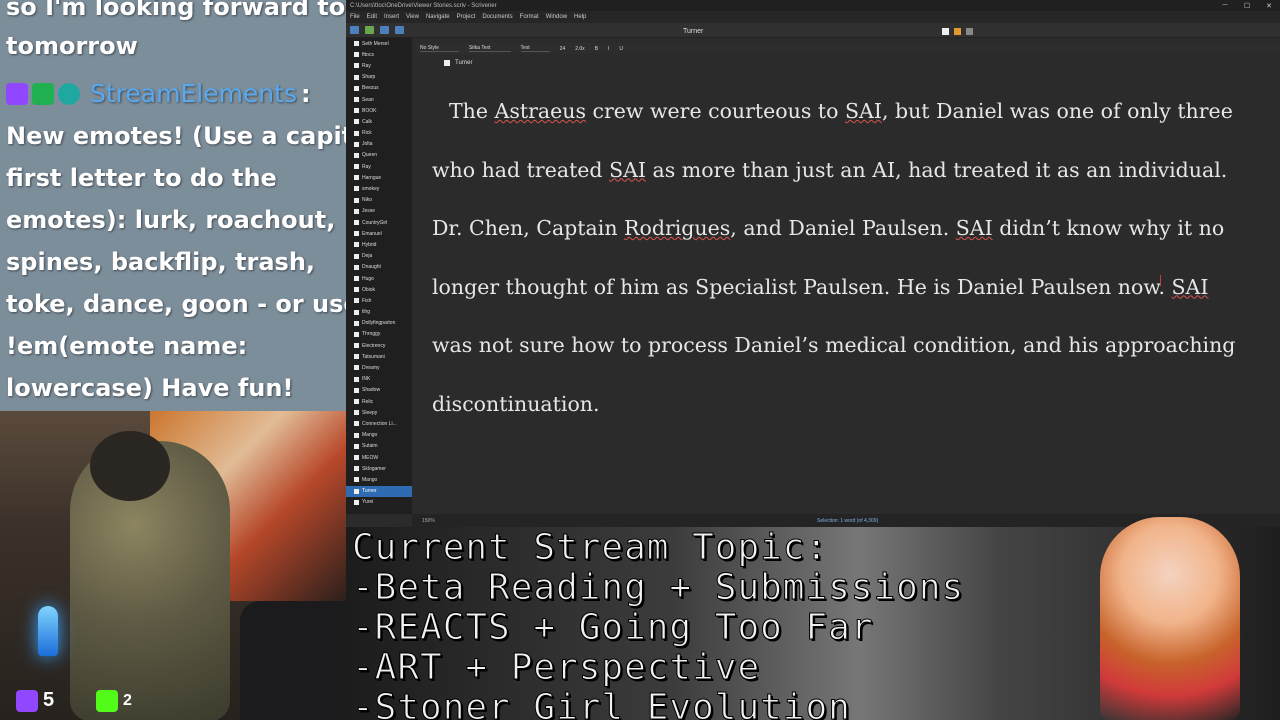 The width and height of the screenshot is (1280, 720). I want to click on binder-item: Sharp, so click(379, 77).